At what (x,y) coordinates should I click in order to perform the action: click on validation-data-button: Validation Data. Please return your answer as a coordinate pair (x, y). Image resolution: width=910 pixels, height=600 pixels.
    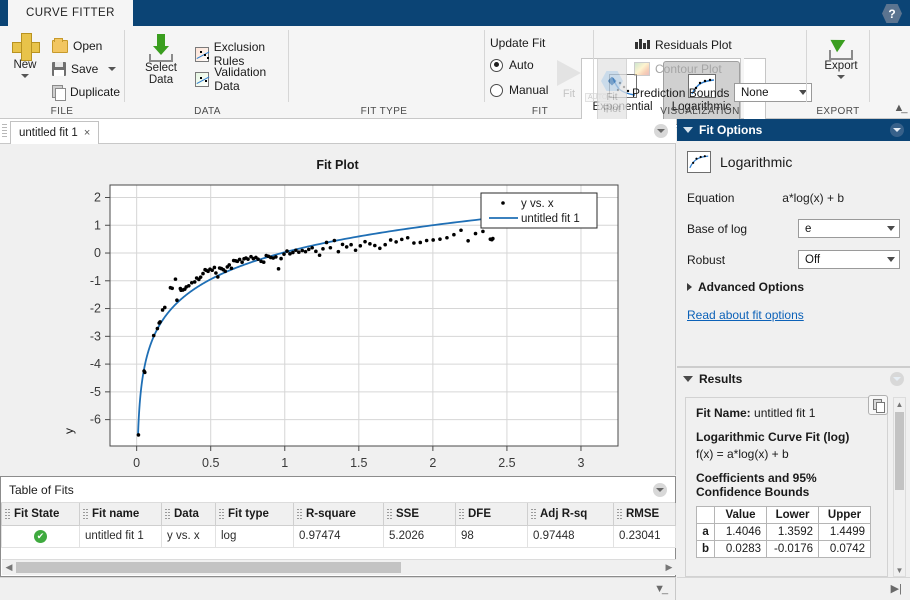
    Looking at the image, I should click on (240, 79).